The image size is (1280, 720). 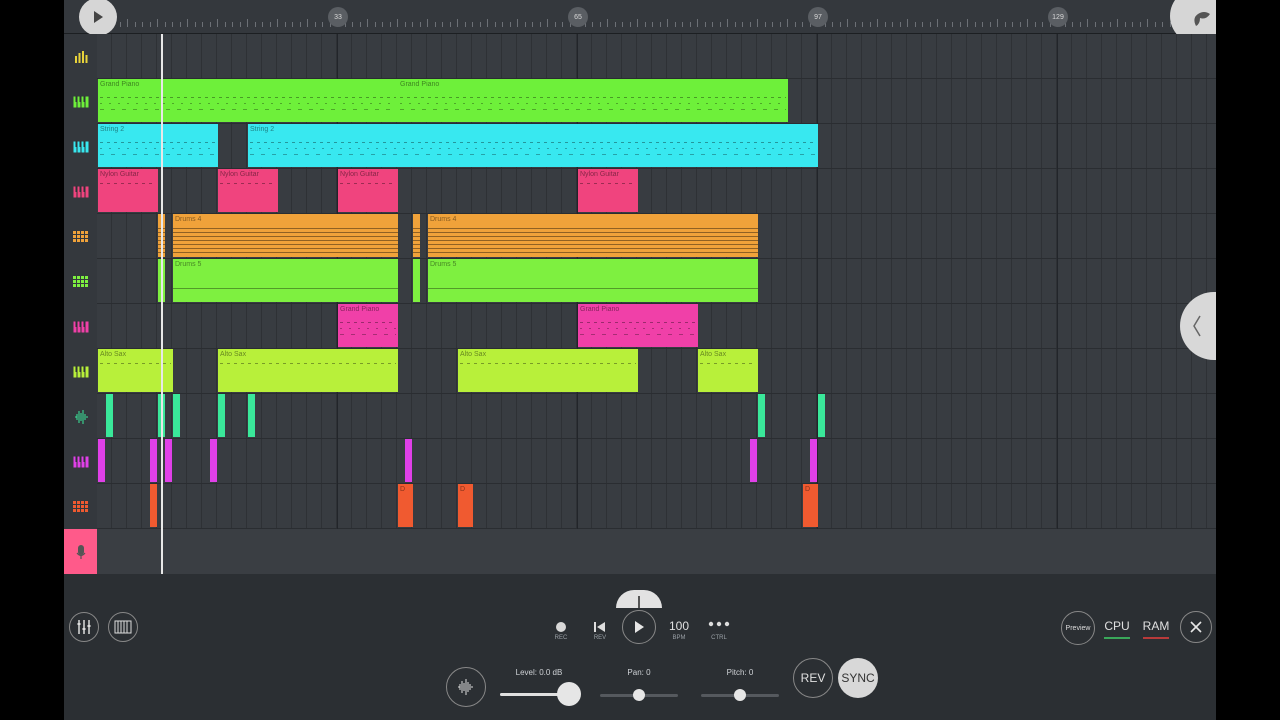 I want to click on microphone-icon, so click(x=80, y=551).